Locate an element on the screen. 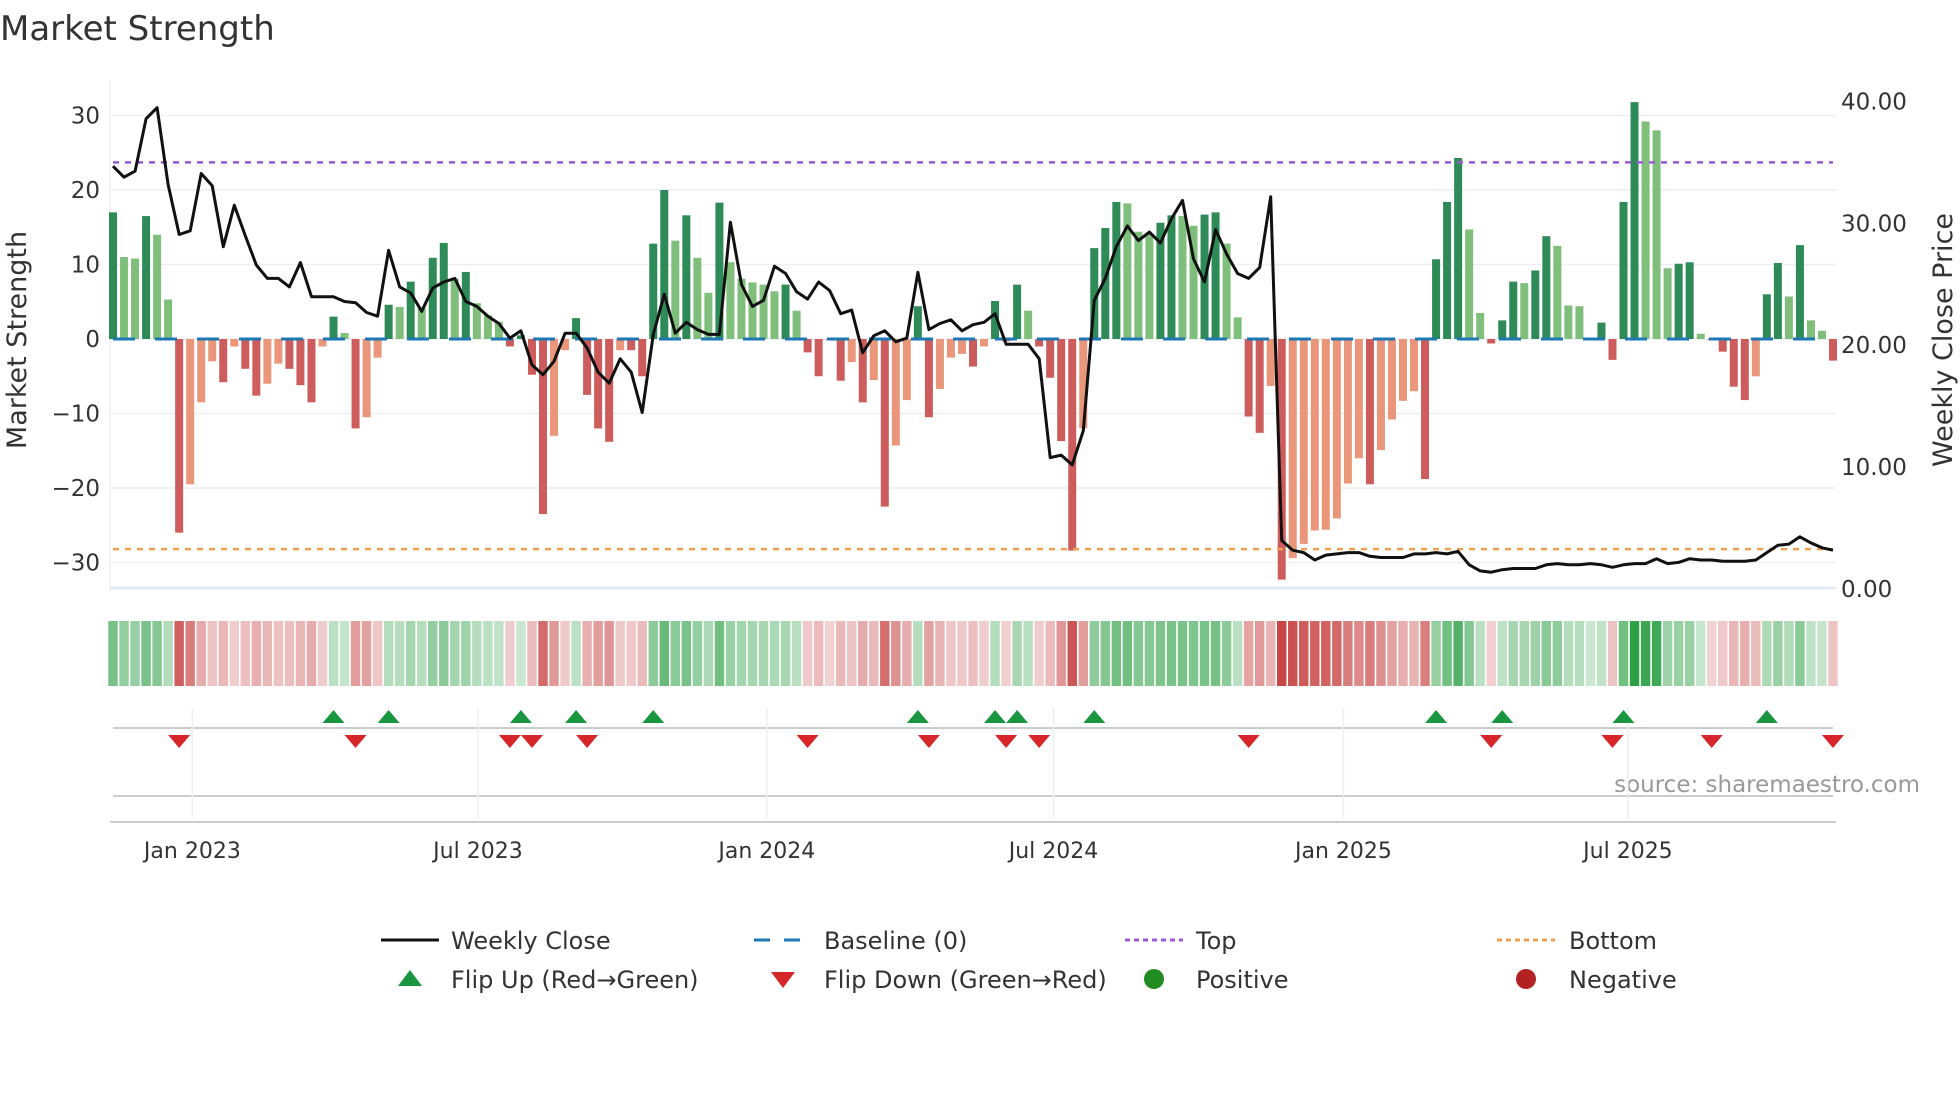 The height and width of the screenshot is (1106, 1960). legend-label: Baseline (0) is located at coordinates (895, 941).